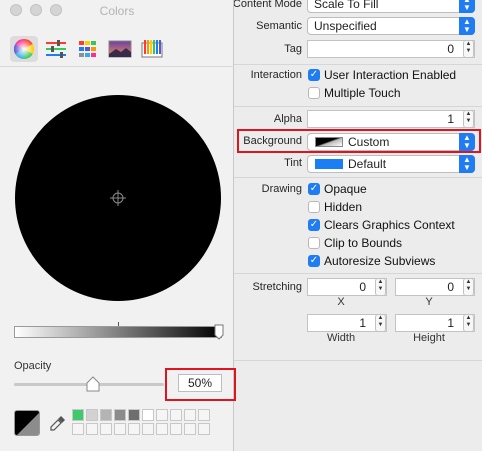 The height and width of the screenshot is (451, 482). I want to click on hidden-label: Hidden, so click(343, 207).